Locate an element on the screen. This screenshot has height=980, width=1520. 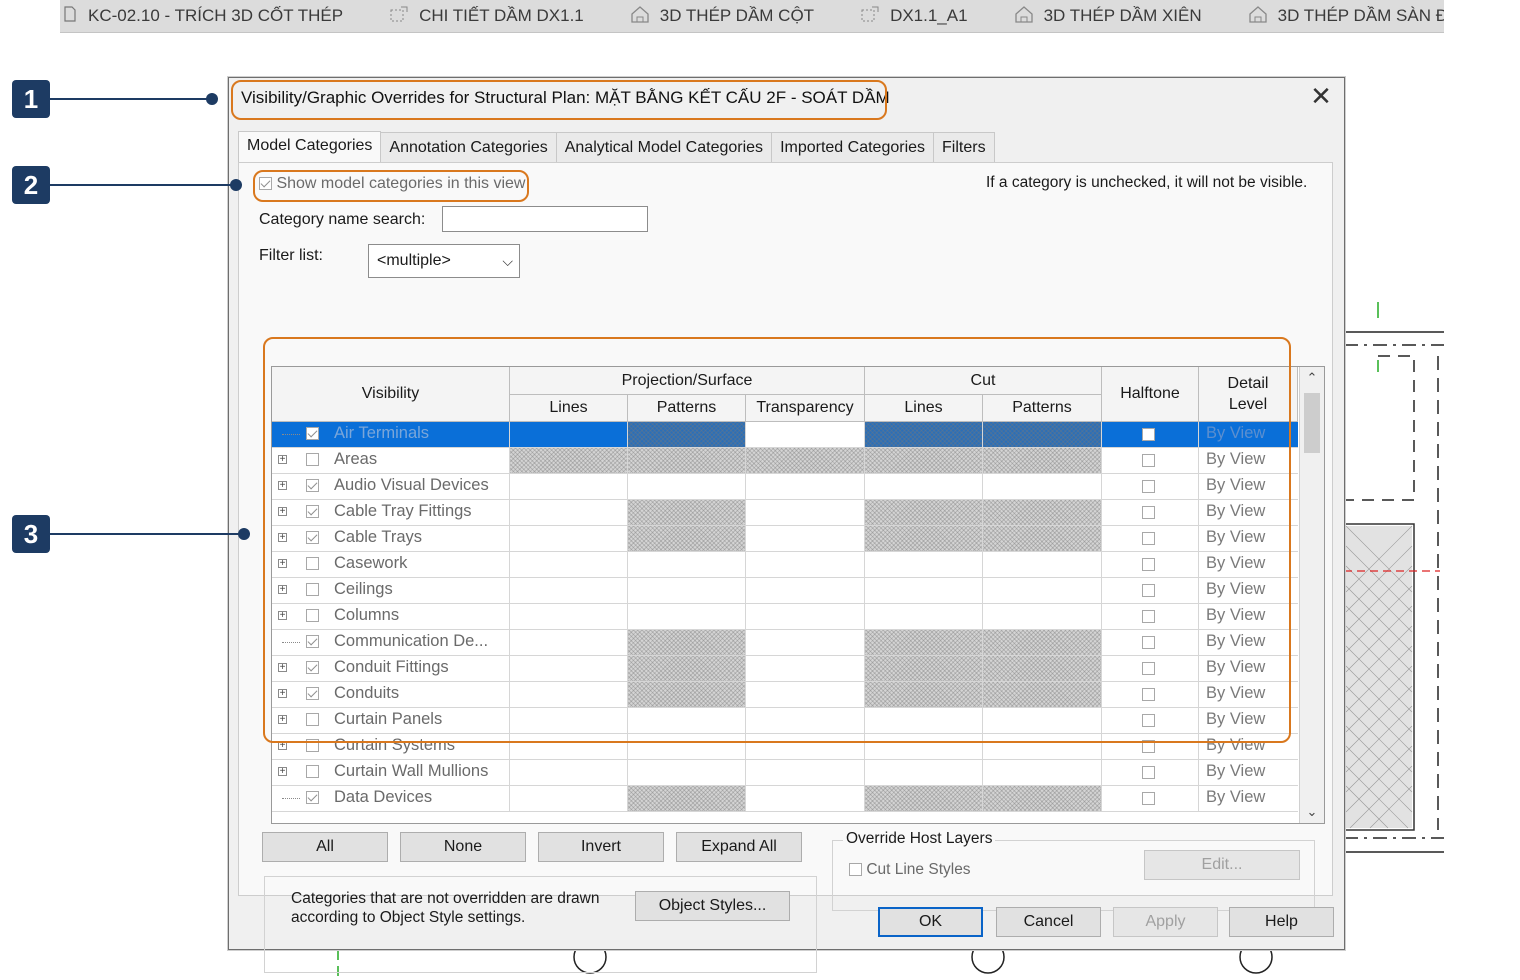
tab-analytical-model-categories: Analytical Model Categories is located at coordinates (664, 147).